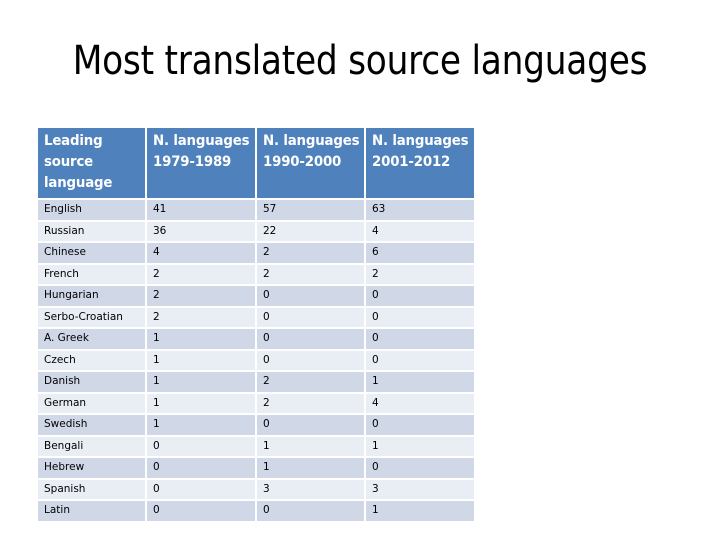 The height and width of the screenshot is (540, 720). Describe the element at coordinates (360, 61) in the screenshot. I see `slide-title: Most translated source languages` at that location.